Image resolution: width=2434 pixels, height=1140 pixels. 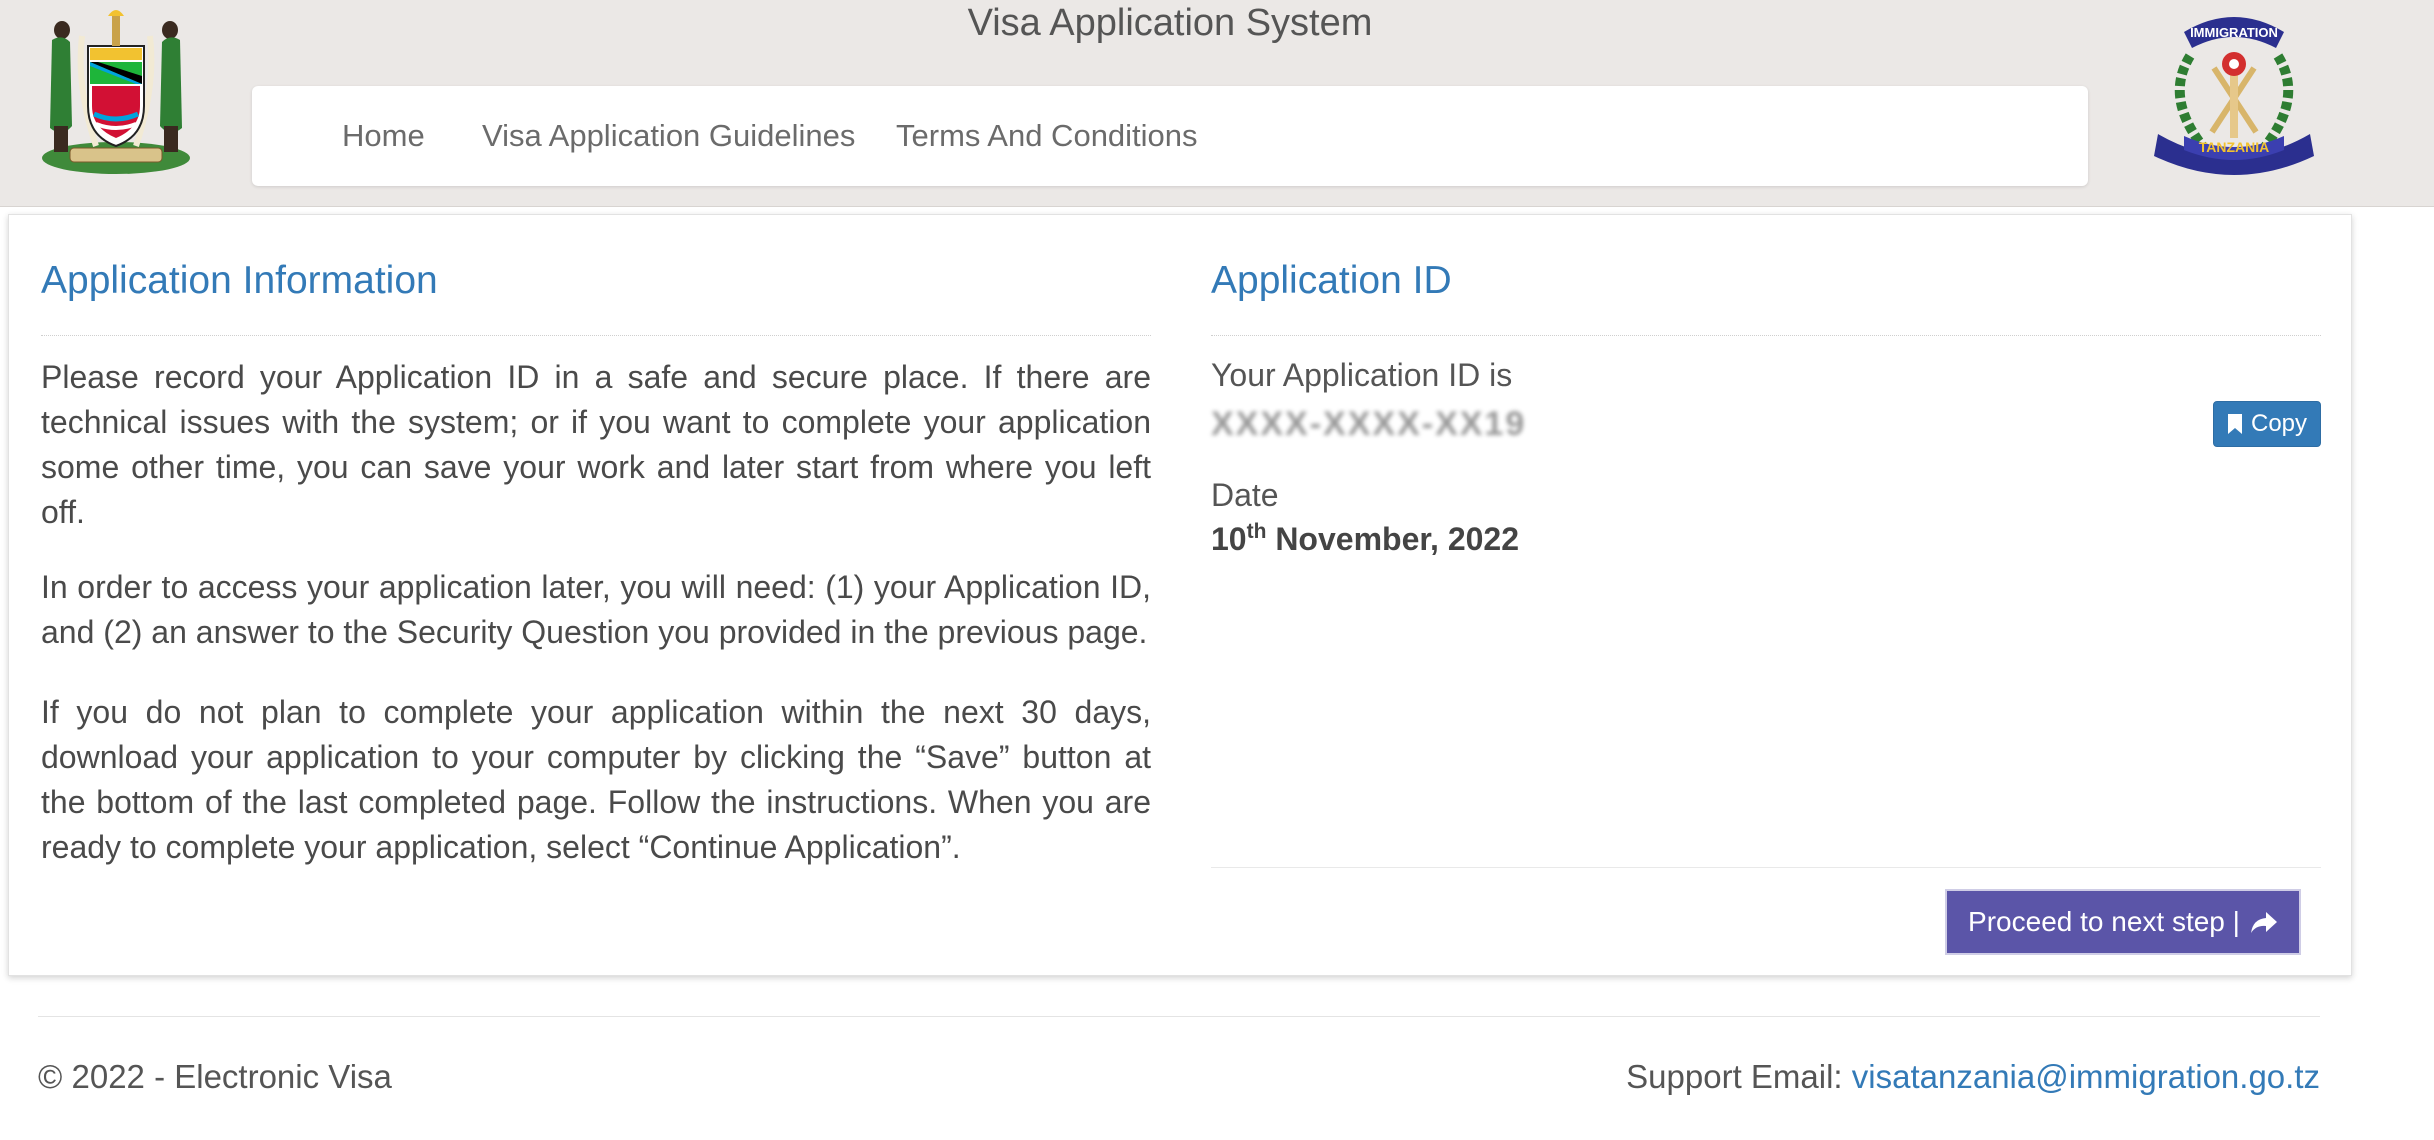 I want to click on proceed-button-label: Proceed to next step |, so click(x=2104, y=921).